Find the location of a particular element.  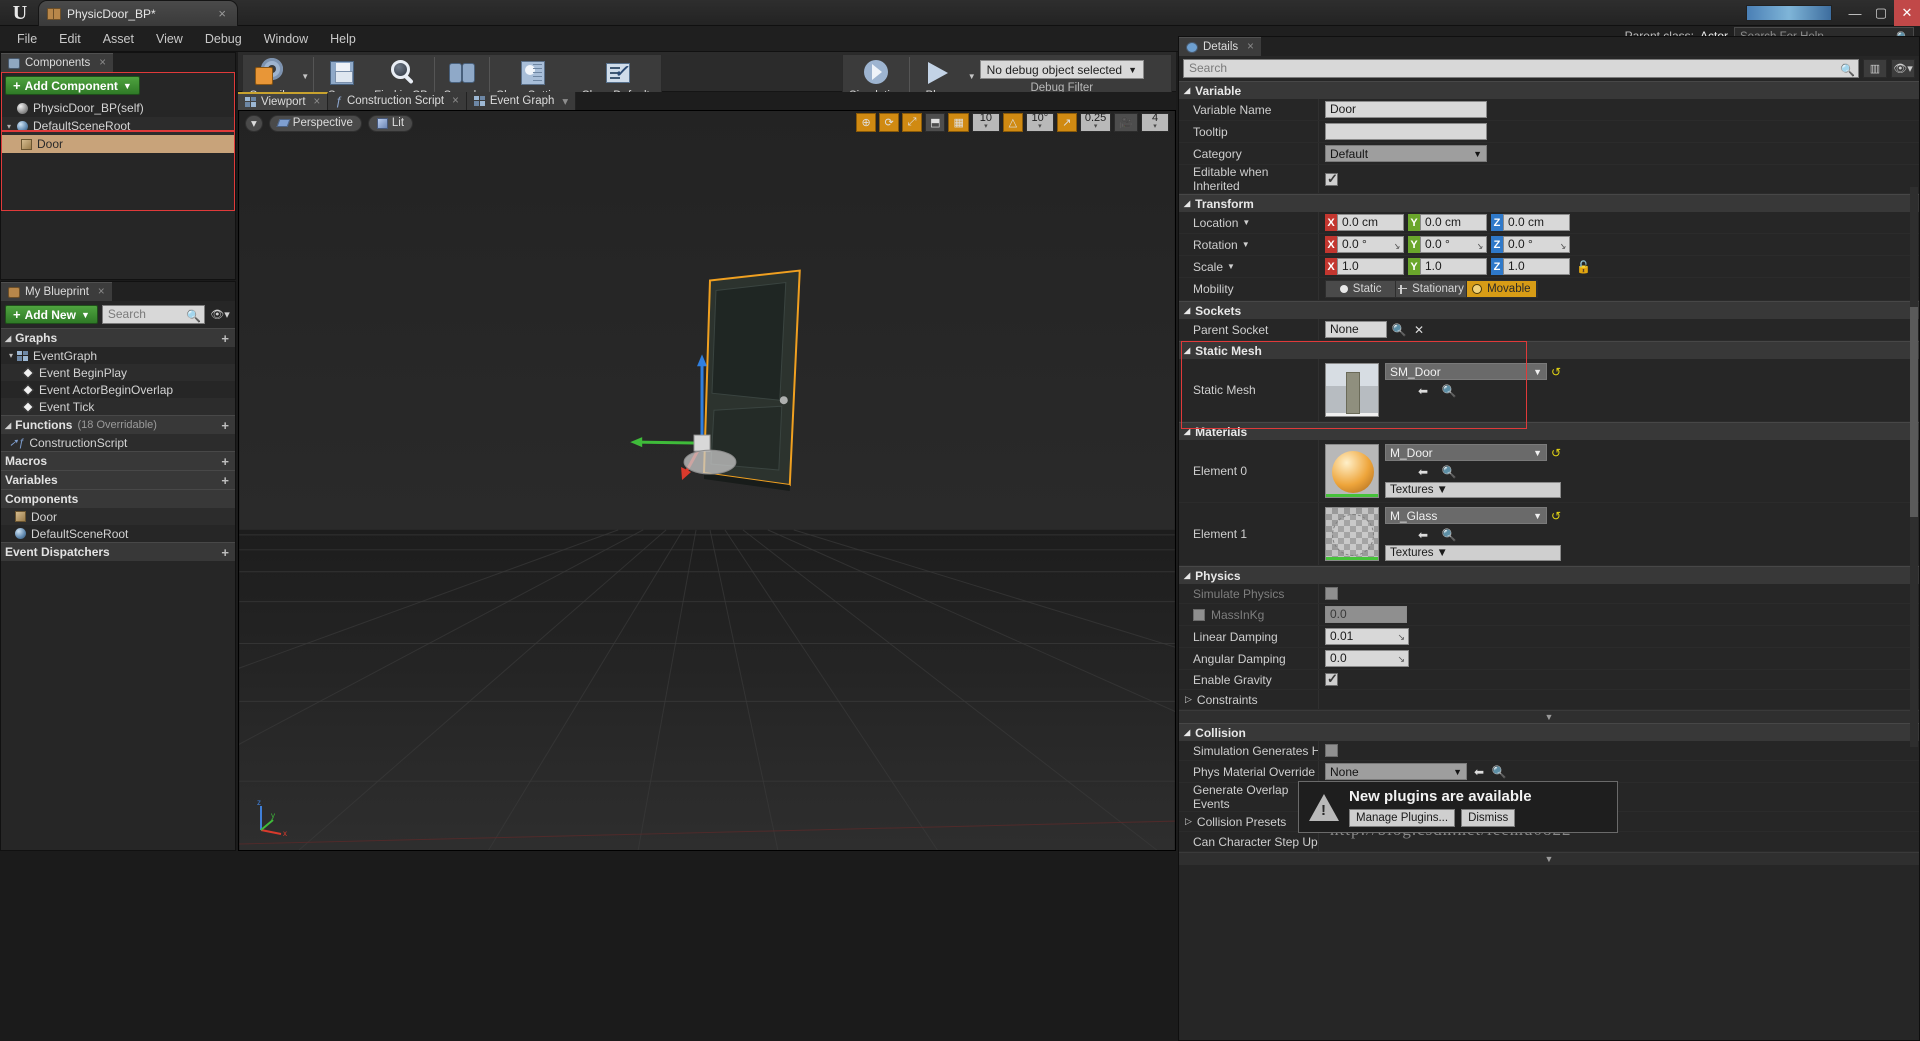

category-variable: ◢ Variable is located at coordinates (1549, 90).